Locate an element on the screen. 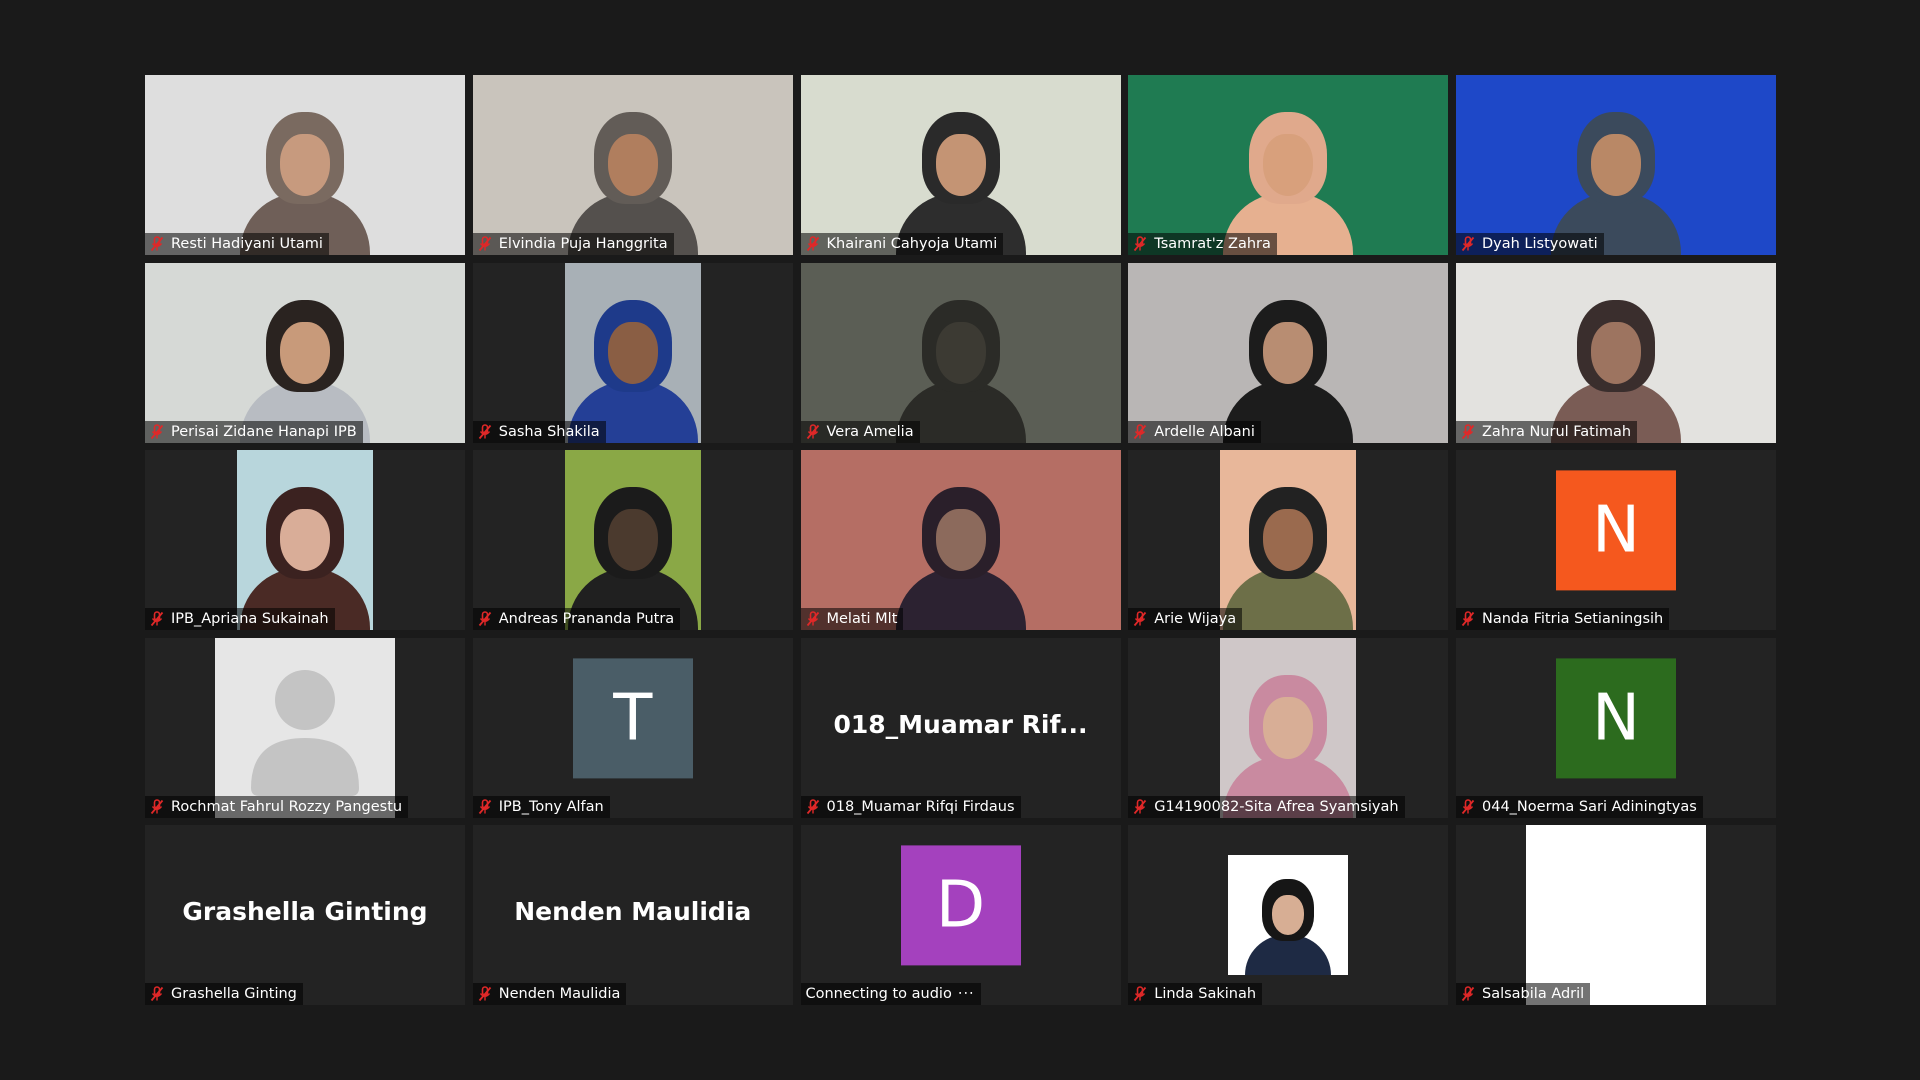  participant-tile: T IPB_Tony Alfan is located at coordinates (632, 727).